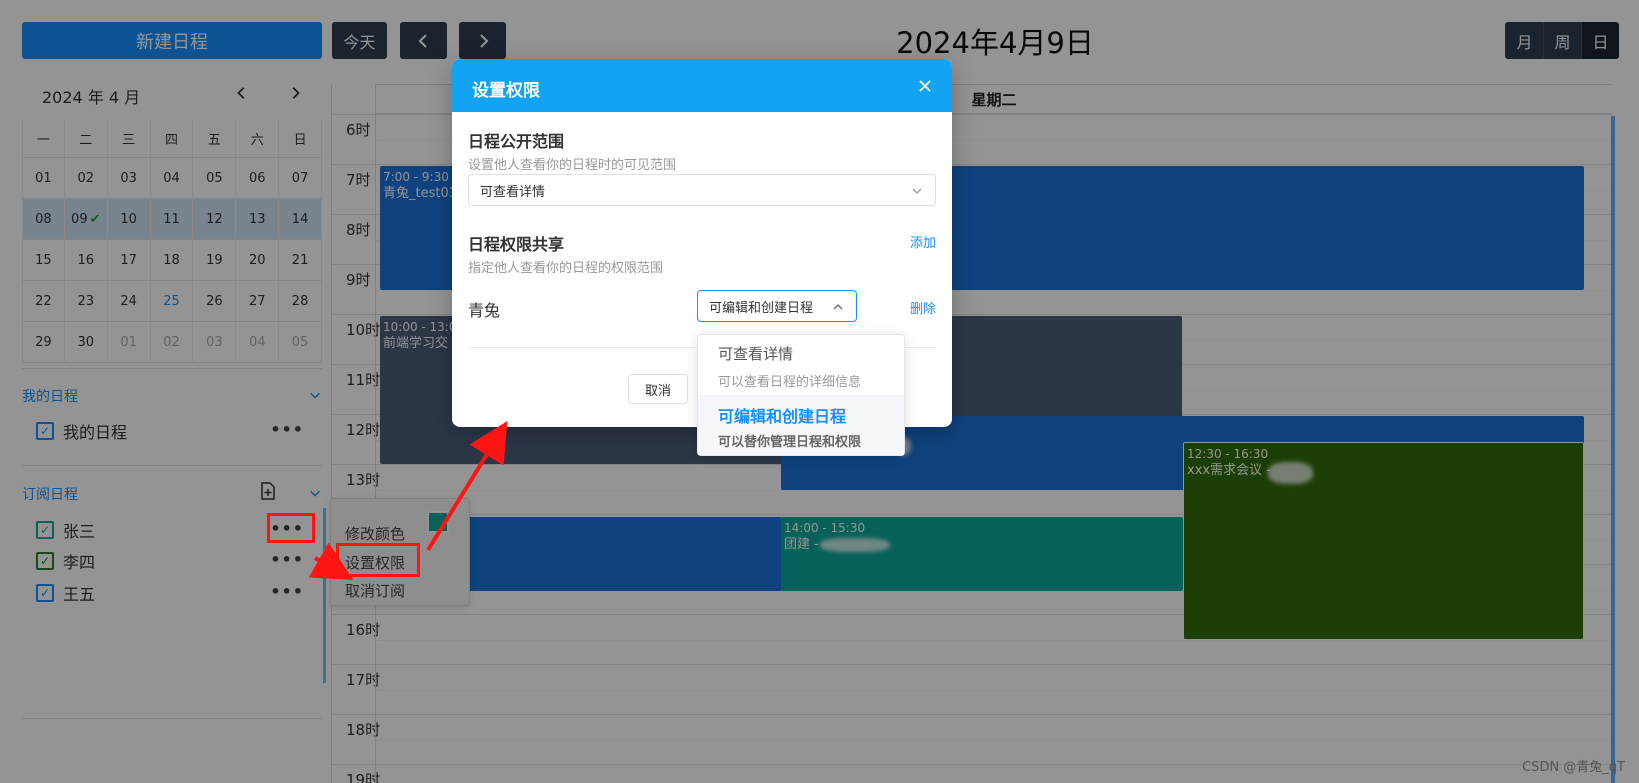  Describe the element at coordinates (658, 389) in the screenshot. I see `cancel-button: 取消` at that location.